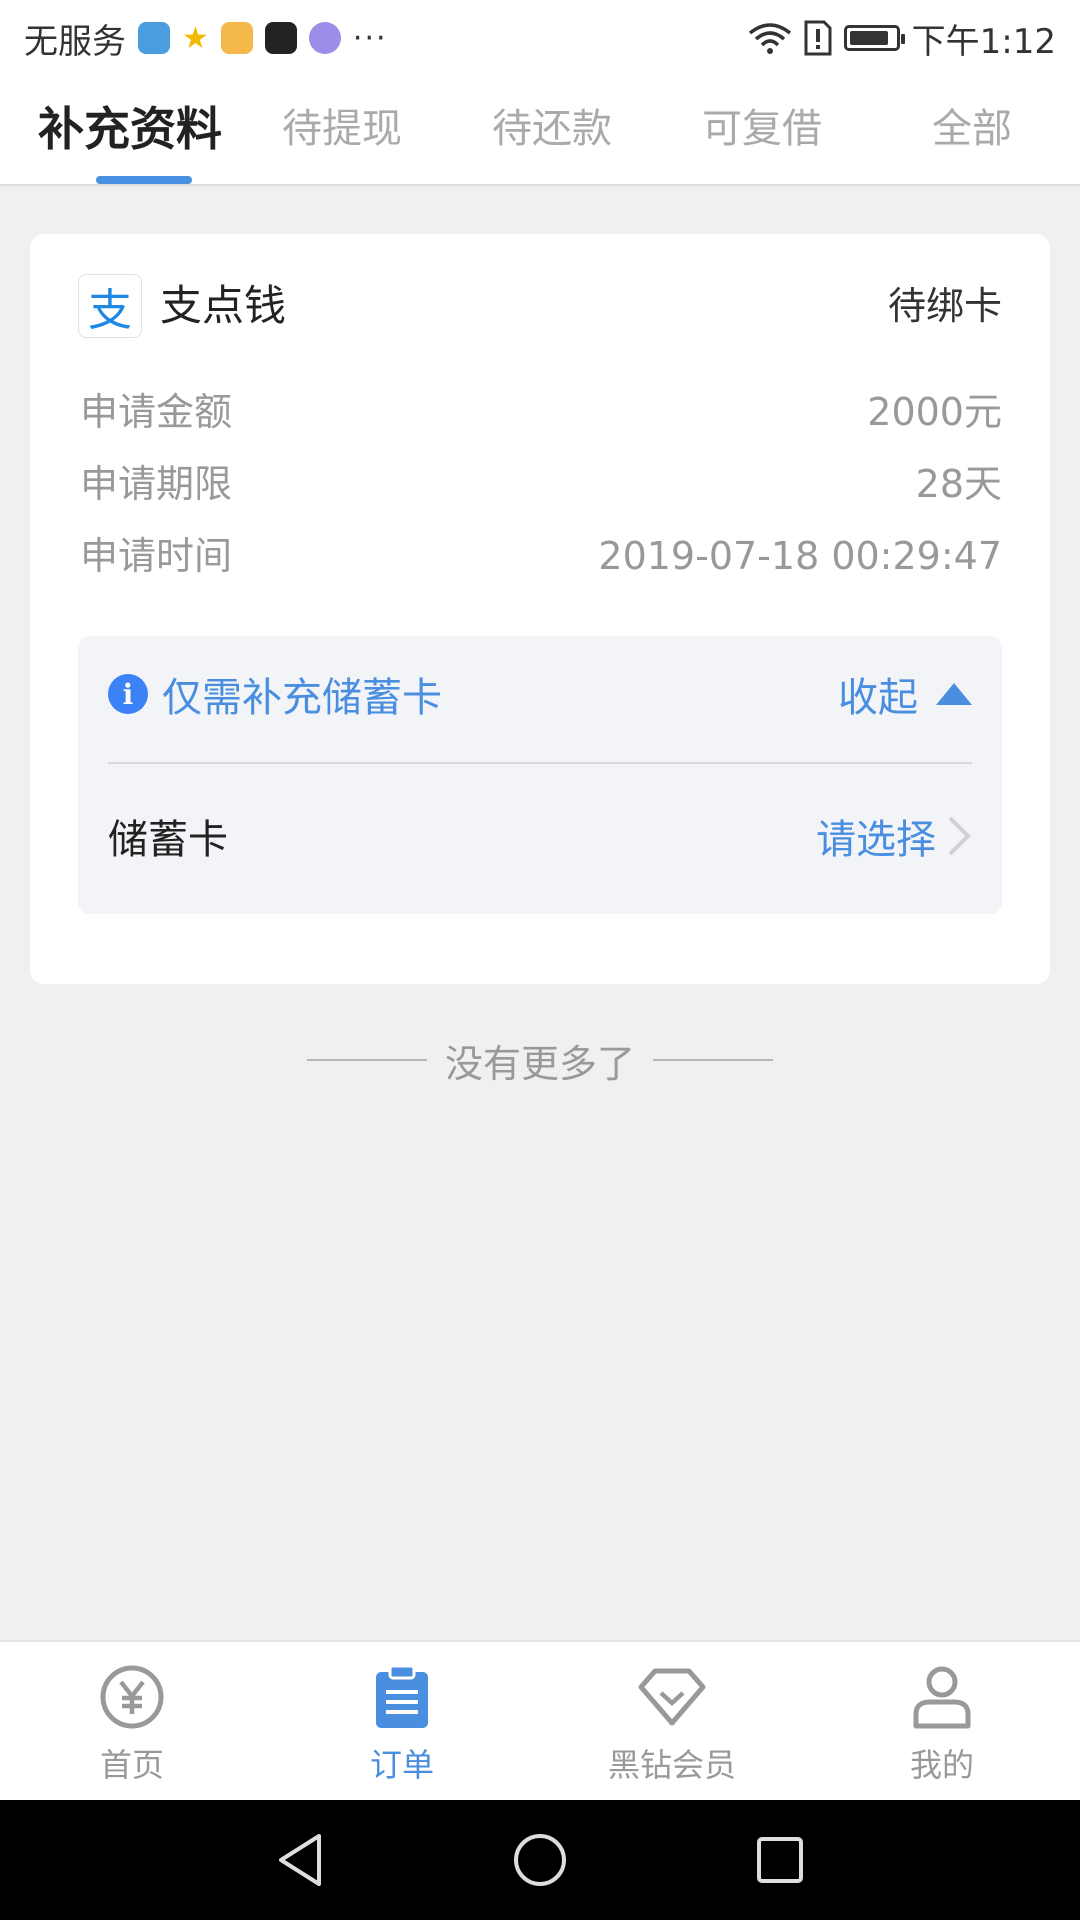  What do you see at coordinates (540, 694) in the screenshot?
I see `panel-header: i 仅需补充储蓄卡 收起` at bounding box center [540, 694].